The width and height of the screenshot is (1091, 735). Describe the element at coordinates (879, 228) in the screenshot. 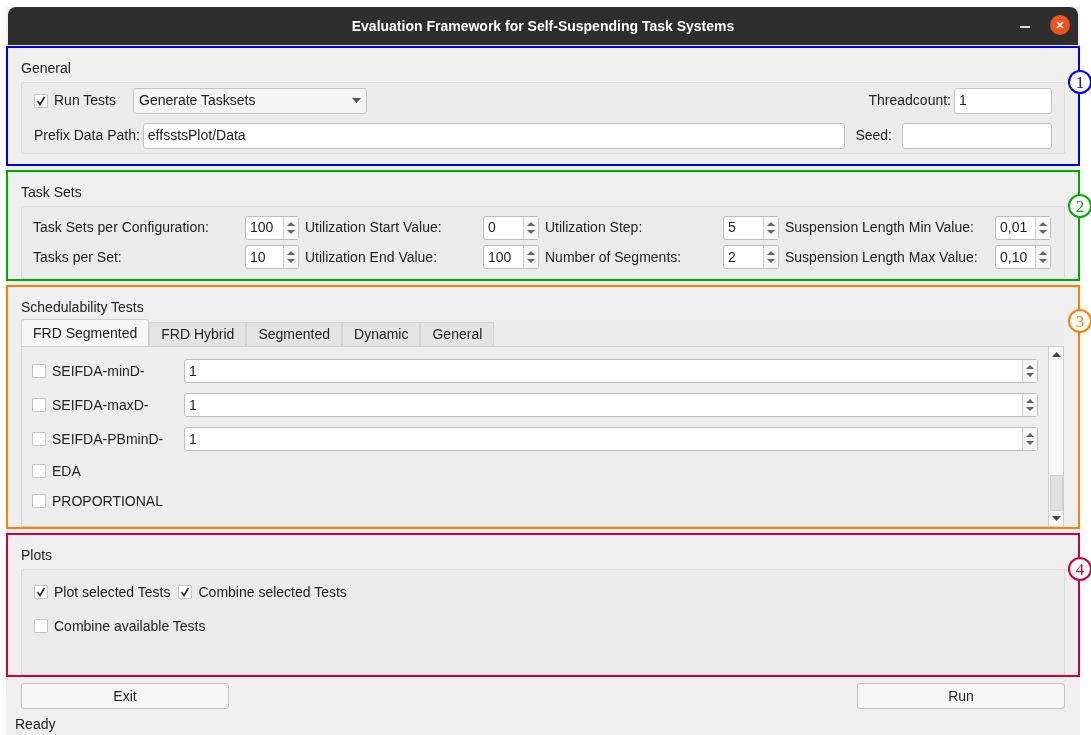

I see `field-label: Suspension Length Min Value:` at that location.